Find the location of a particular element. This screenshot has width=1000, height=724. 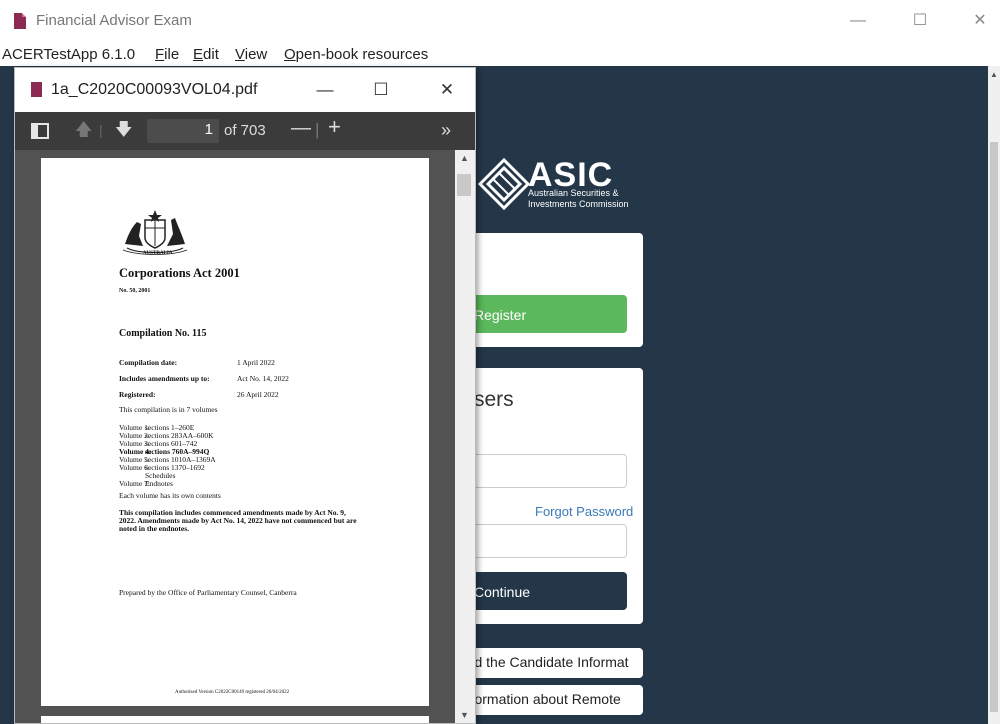

zoom-in-icon: + is located at coordinates (334, 127).